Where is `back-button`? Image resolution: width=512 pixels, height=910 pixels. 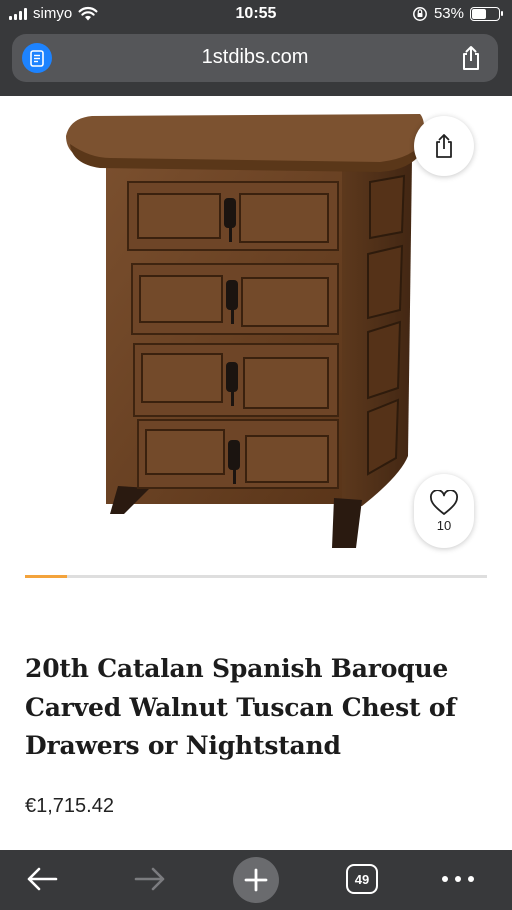 back-button is located at coordinates (42, 879).